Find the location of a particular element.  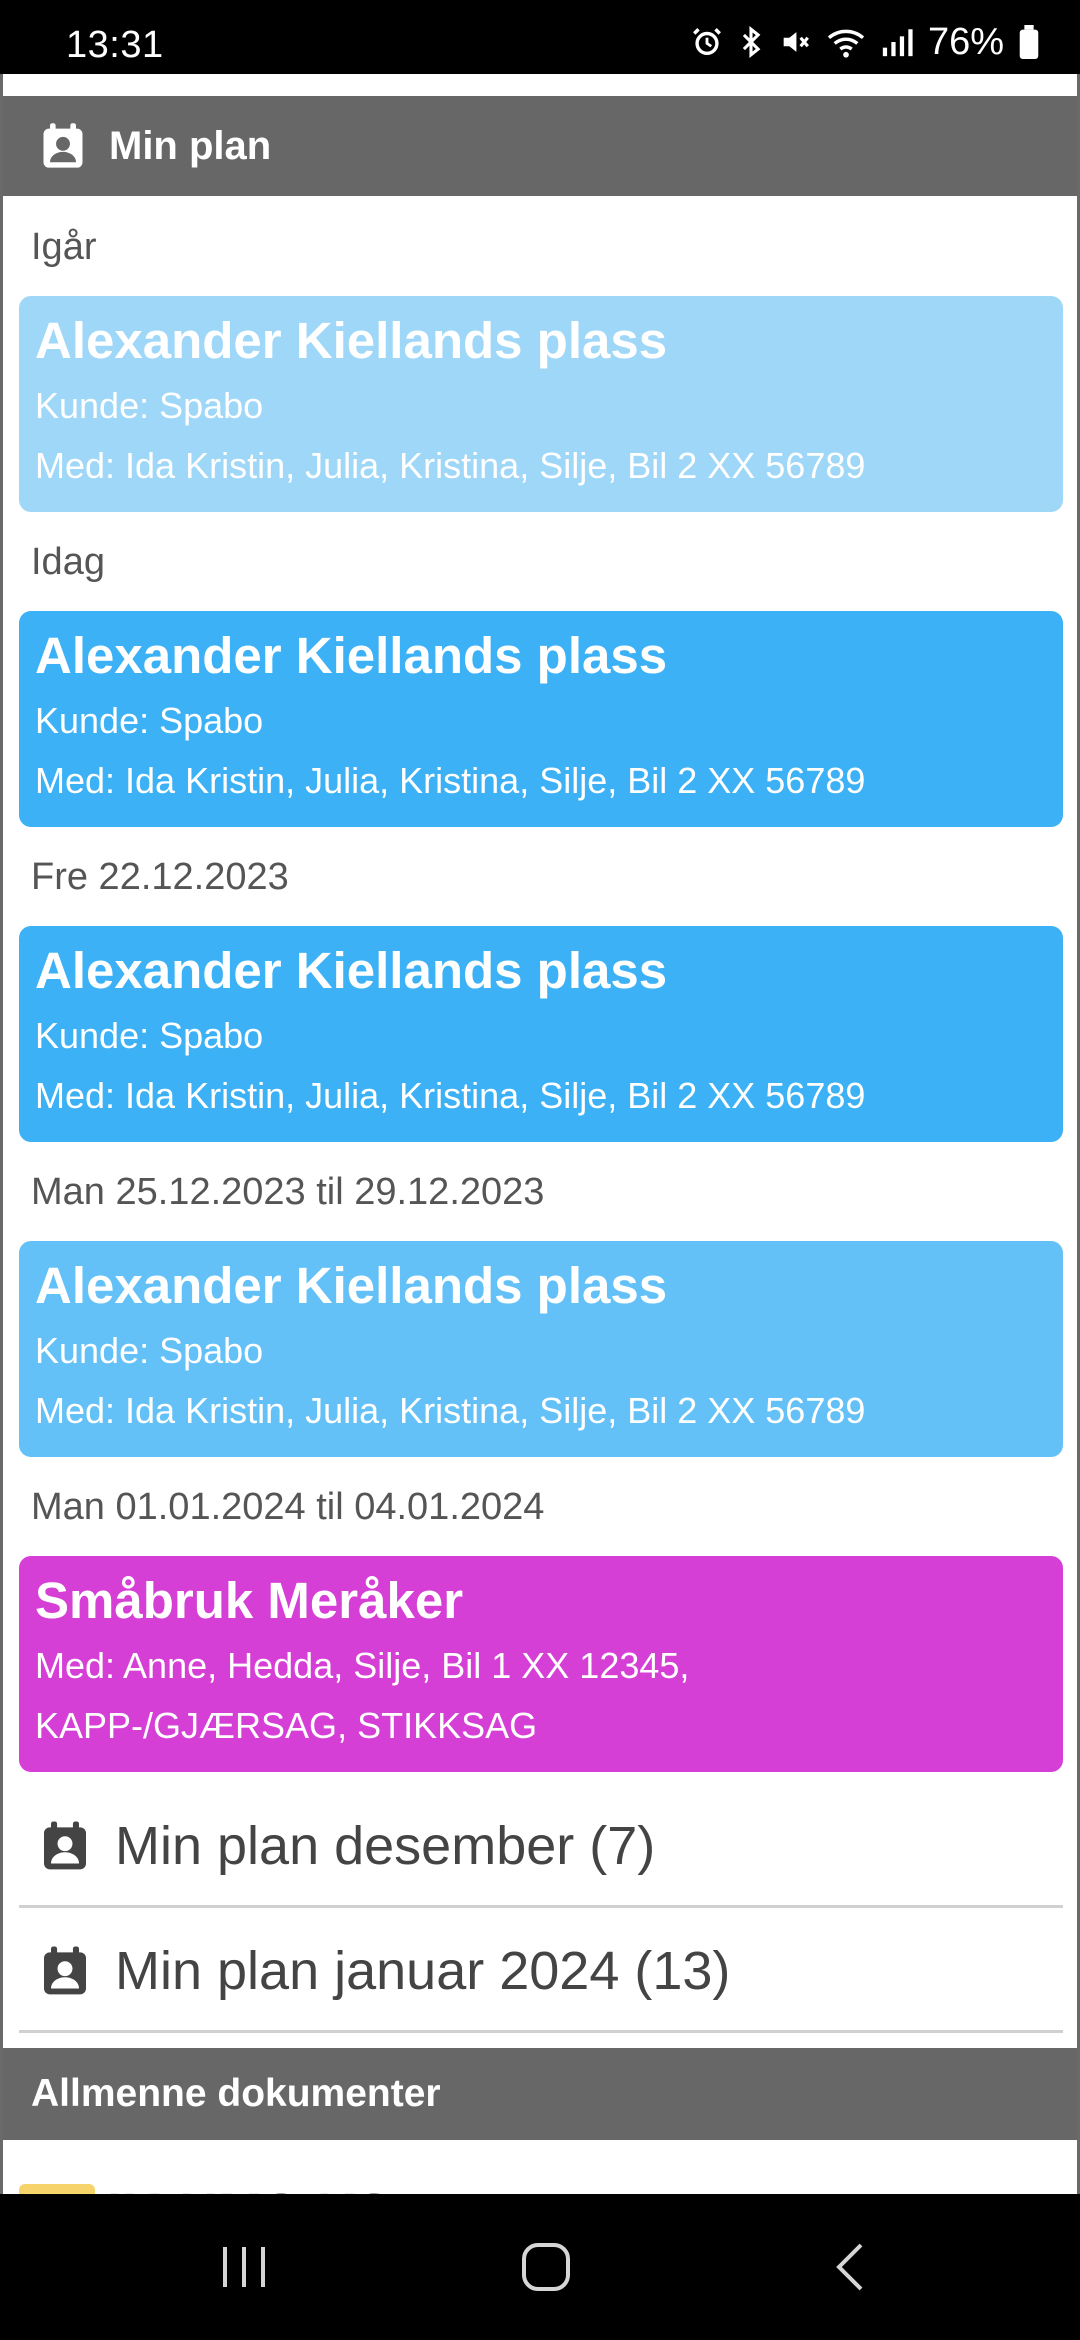

document-item-label: IK-HMS-KS is located at coordinates (249, 2188).